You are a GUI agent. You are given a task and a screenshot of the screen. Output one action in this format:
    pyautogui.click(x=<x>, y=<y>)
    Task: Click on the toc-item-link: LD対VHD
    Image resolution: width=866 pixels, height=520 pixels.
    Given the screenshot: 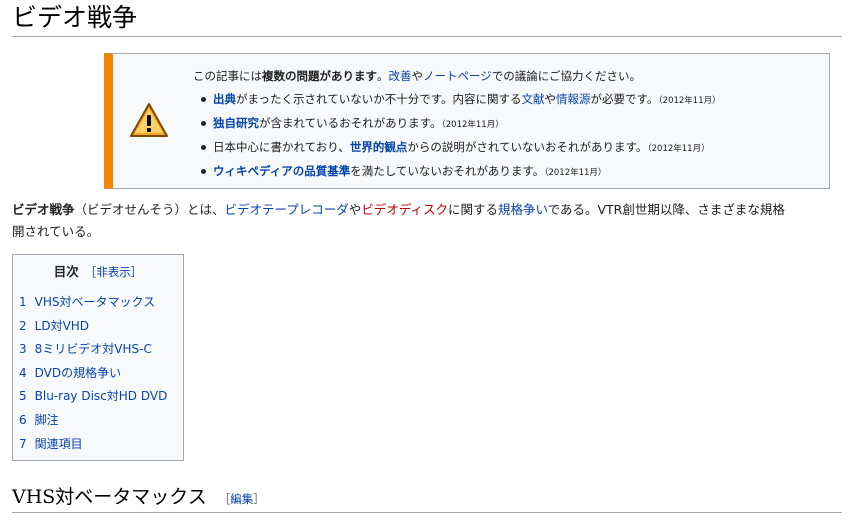 What is the action you would take?
    pyautogui.click(x=62, y=326)
    